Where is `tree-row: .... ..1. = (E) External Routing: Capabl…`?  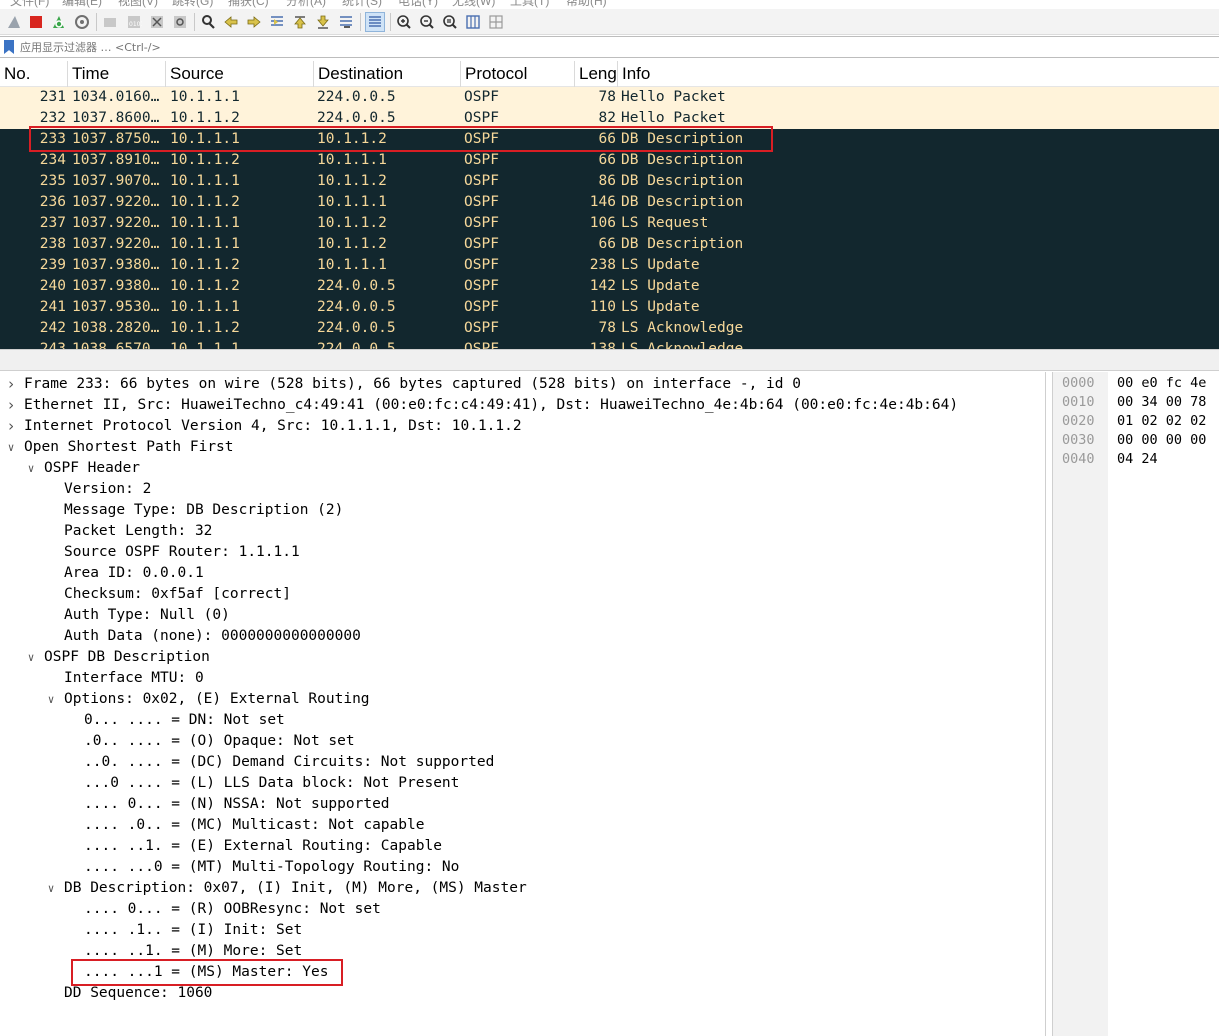 tree-row: .... ..1. = (E) External Routing: Capabl… is located at coordinates (520, 846).